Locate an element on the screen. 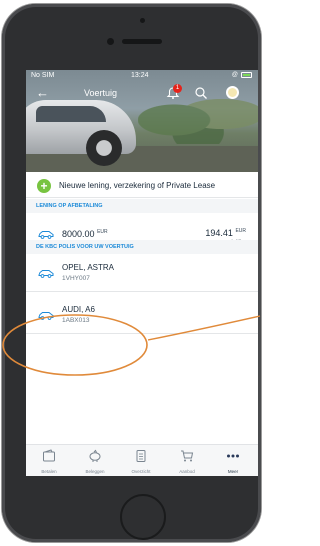 The height and width of the screenshot is (546, 320). battery-icon is located at coordinates (246, 75).